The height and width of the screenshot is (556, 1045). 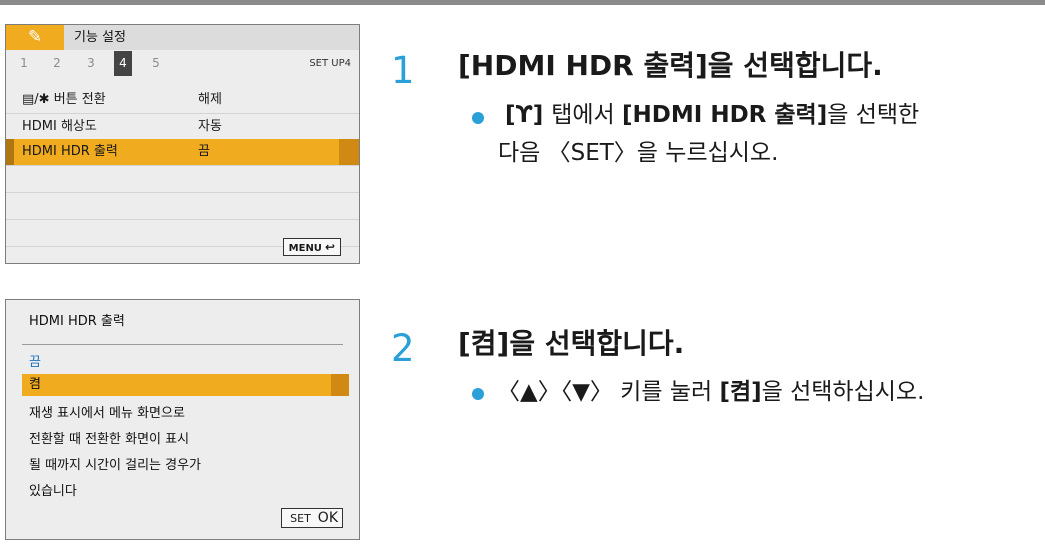 What do you see at coordinates (329, 247) in the screenshot?
I see `return-arrow-icon: ↩` at bounding box center [329, 247].